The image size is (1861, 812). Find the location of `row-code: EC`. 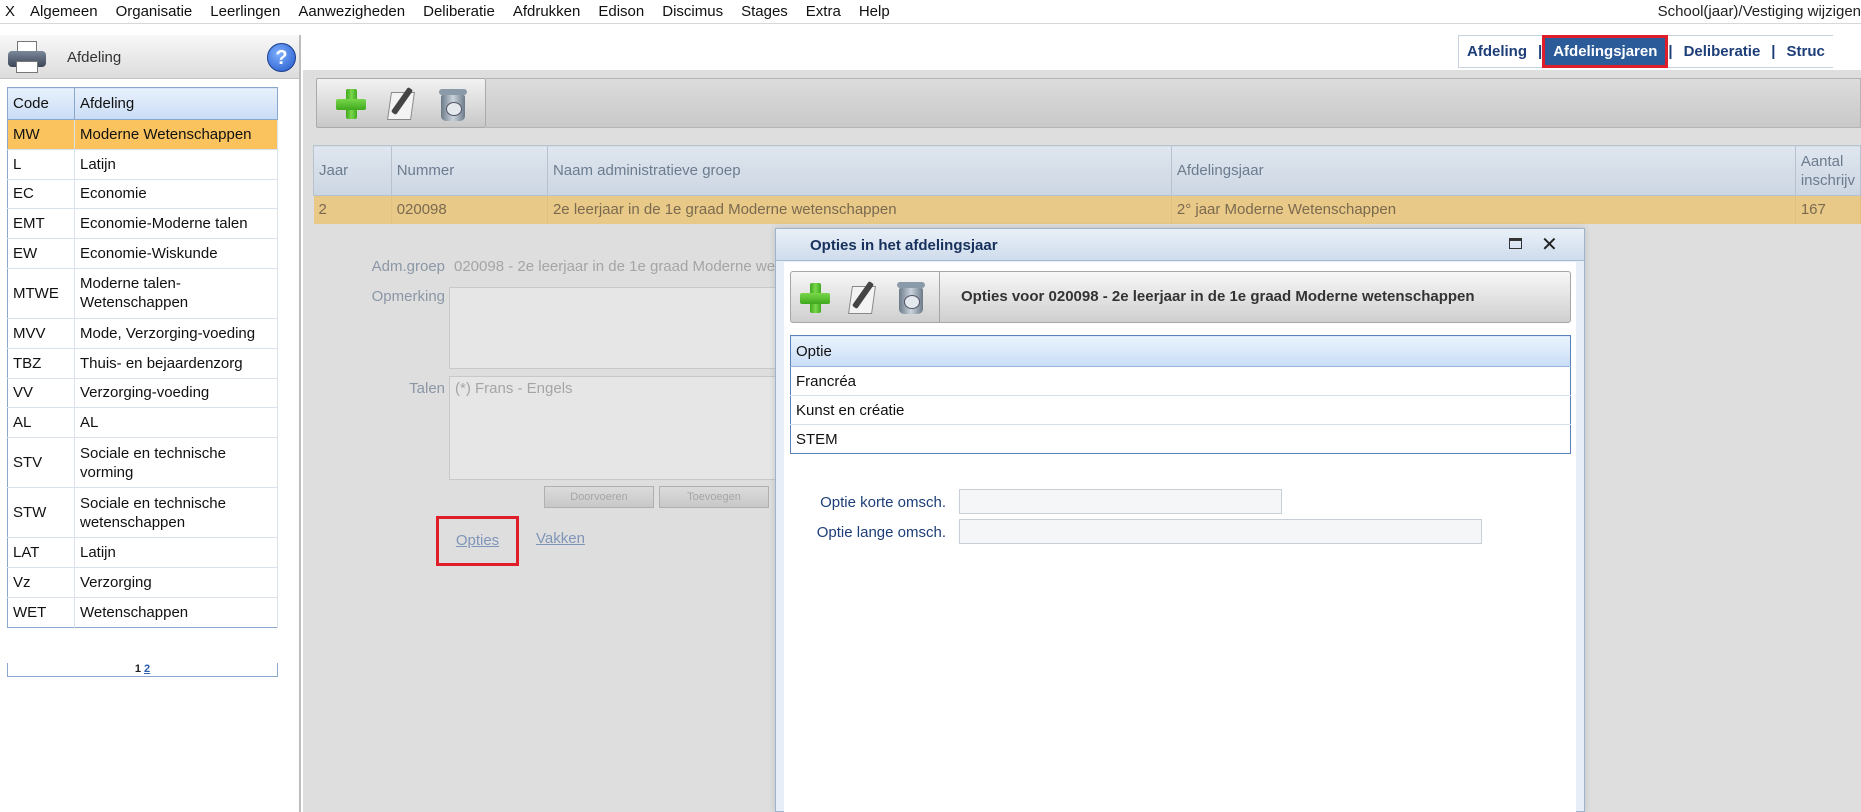

row-code: EC is located at coordinates (41, 193).